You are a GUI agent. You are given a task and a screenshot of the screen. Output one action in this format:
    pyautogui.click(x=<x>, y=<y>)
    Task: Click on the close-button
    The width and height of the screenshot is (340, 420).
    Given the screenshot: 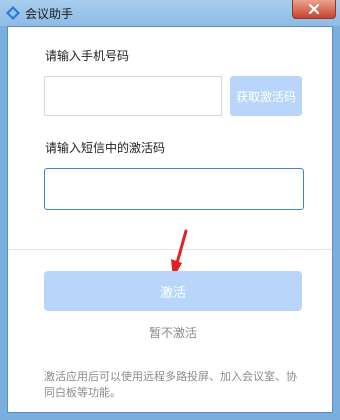 What is the action you would take?
    pyautogui.click(x=314, y=9)
    